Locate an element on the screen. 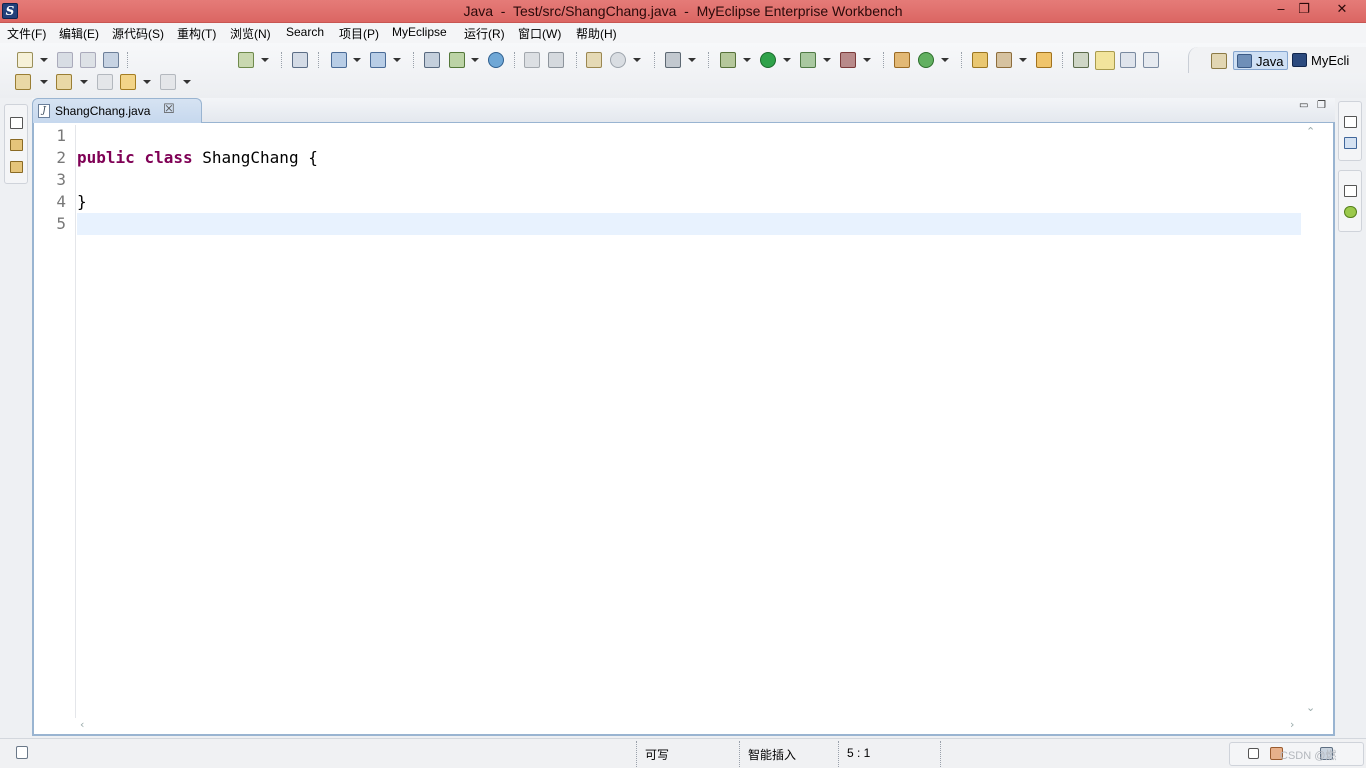 This screenshot has width=1366, height=768. myeclipse-perspective-icon is located at coordinates (1299, 60).